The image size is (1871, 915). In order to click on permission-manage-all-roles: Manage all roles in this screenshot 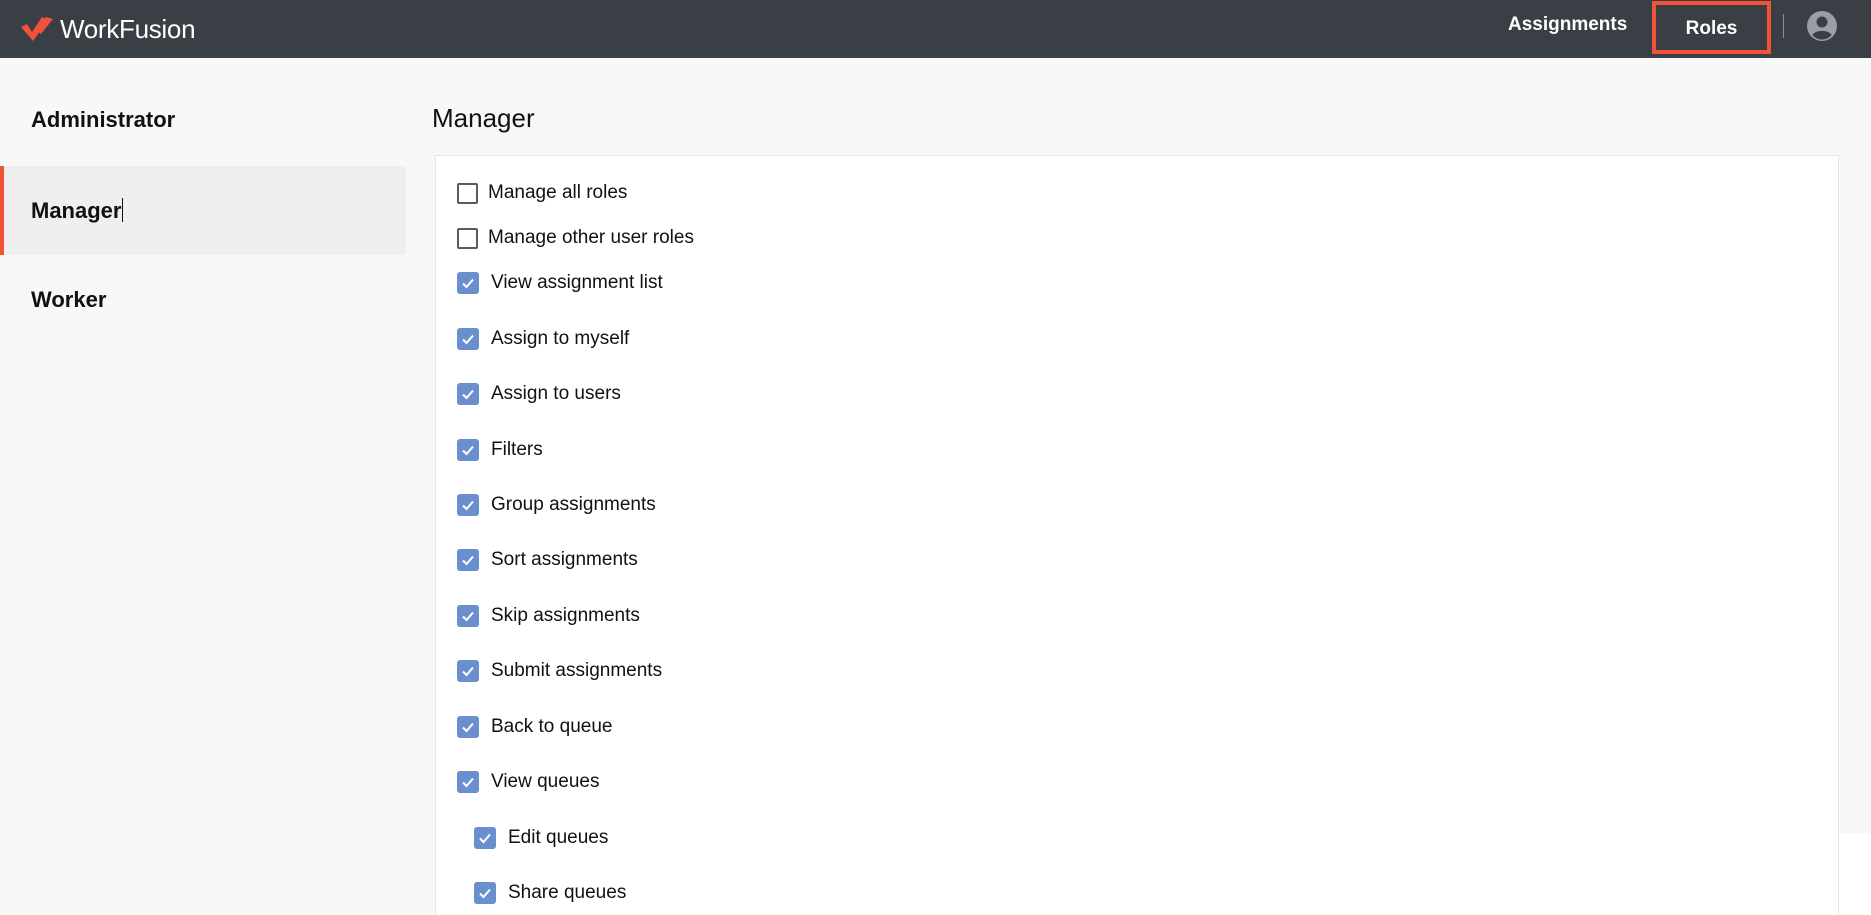, I will do `click(542, 193)`.